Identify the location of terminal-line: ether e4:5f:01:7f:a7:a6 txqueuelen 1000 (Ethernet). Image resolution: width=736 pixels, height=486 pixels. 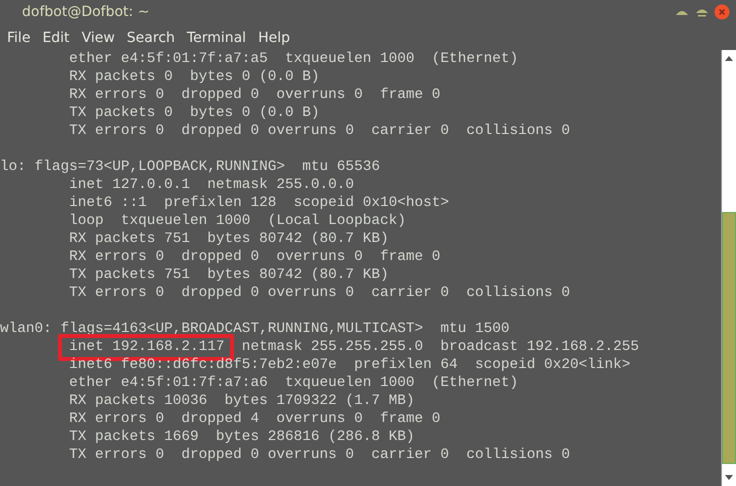
(294, 383).